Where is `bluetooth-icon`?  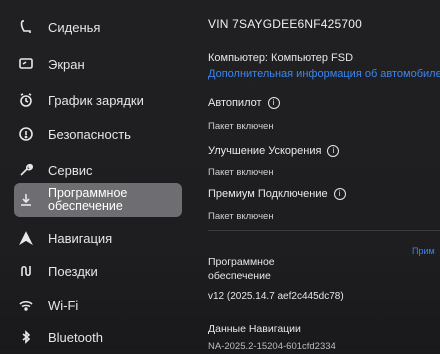 bluetooth-icon is located at coordinates (26, 337).